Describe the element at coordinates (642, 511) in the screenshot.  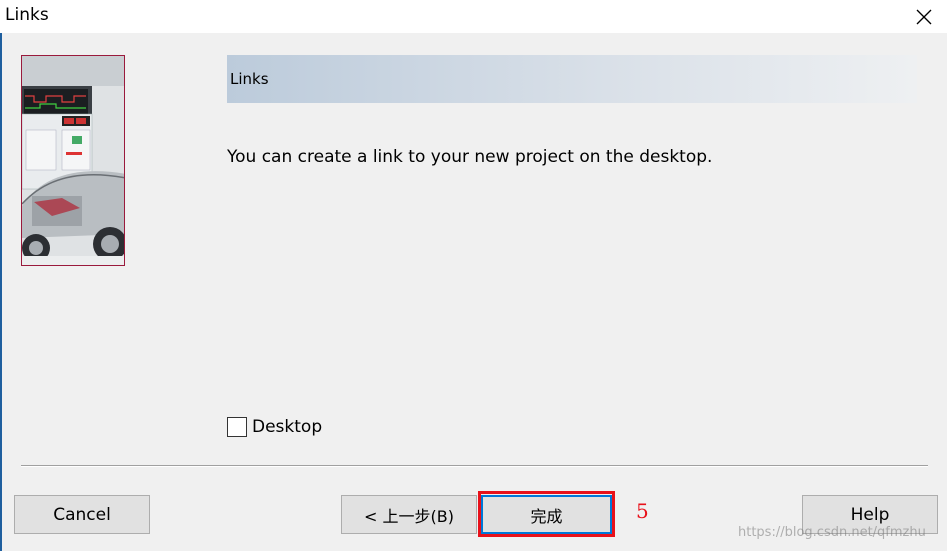
I see `step-annotation: 5` at that location.